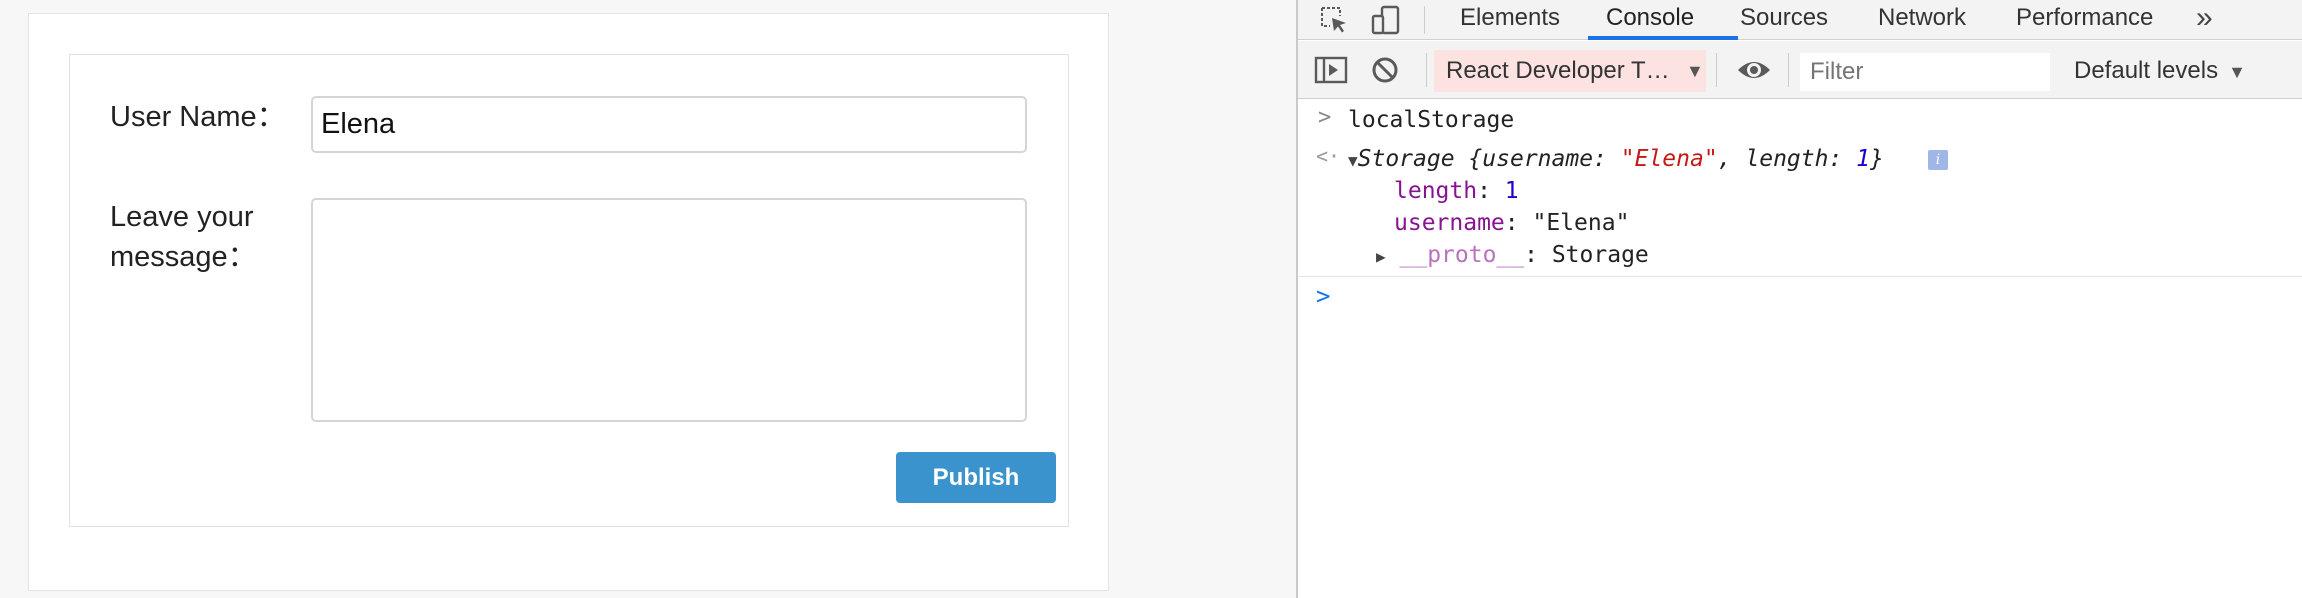 This screenshot has width=2302, height=598. What do you see at coordinates (1386, 20) in the screenshot?
I see `device-toolbar-icon` at bounding box center [1386, 20].